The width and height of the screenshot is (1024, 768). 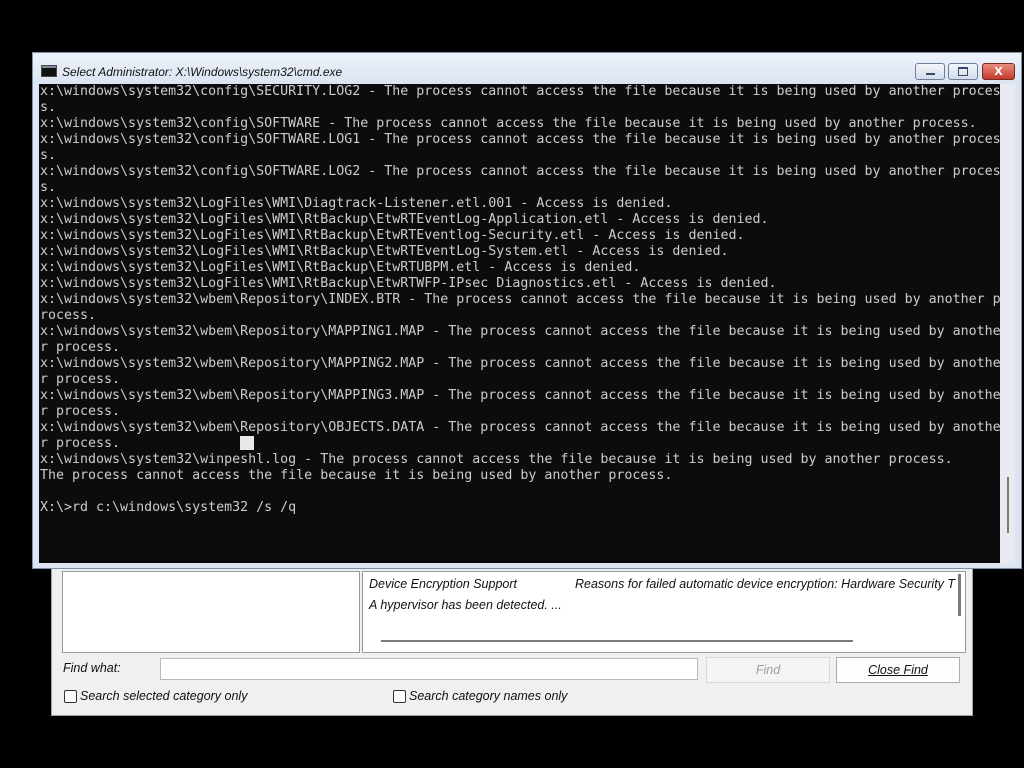 What do you see at coordinates (617, 641) in the screenshot?
I see `horizontal-scrollbar` at bounding box center [617, 641].